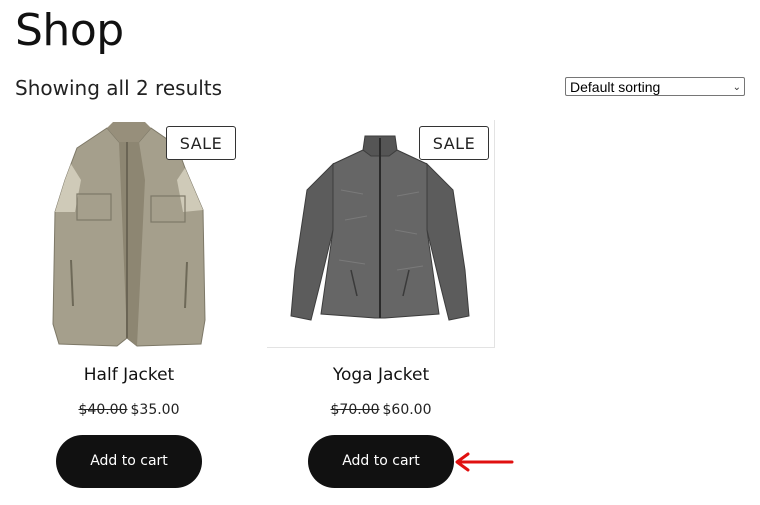 This screenshot has height=505, width=760. What do you see at coordinates (615, 87) in the screenshot?
I see `sorting-selected-value: Default sorting` at bounding box center [615, 87].